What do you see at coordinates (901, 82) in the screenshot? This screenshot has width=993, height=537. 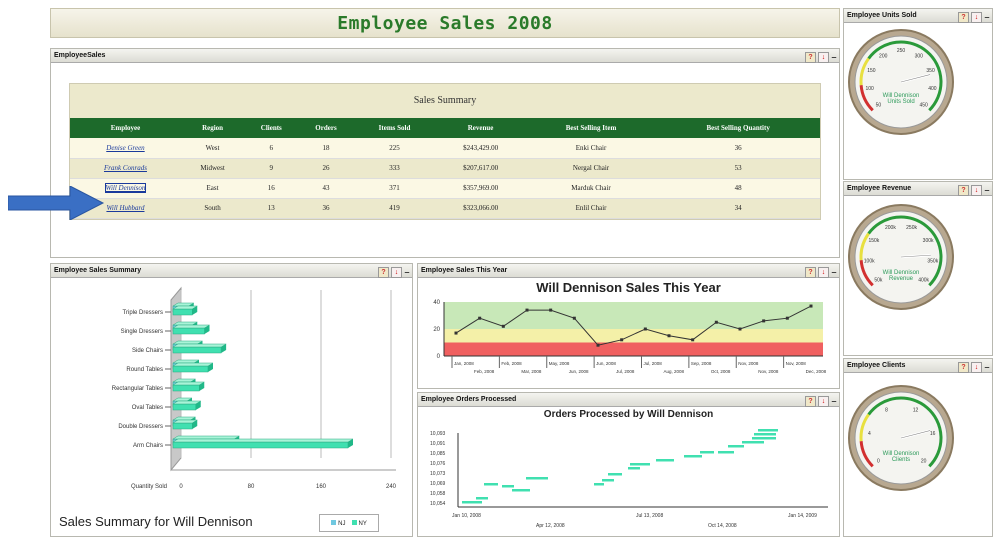 I see `units-sold-gauge: 50100150200250300350400450` at bounding box center [901, 82].